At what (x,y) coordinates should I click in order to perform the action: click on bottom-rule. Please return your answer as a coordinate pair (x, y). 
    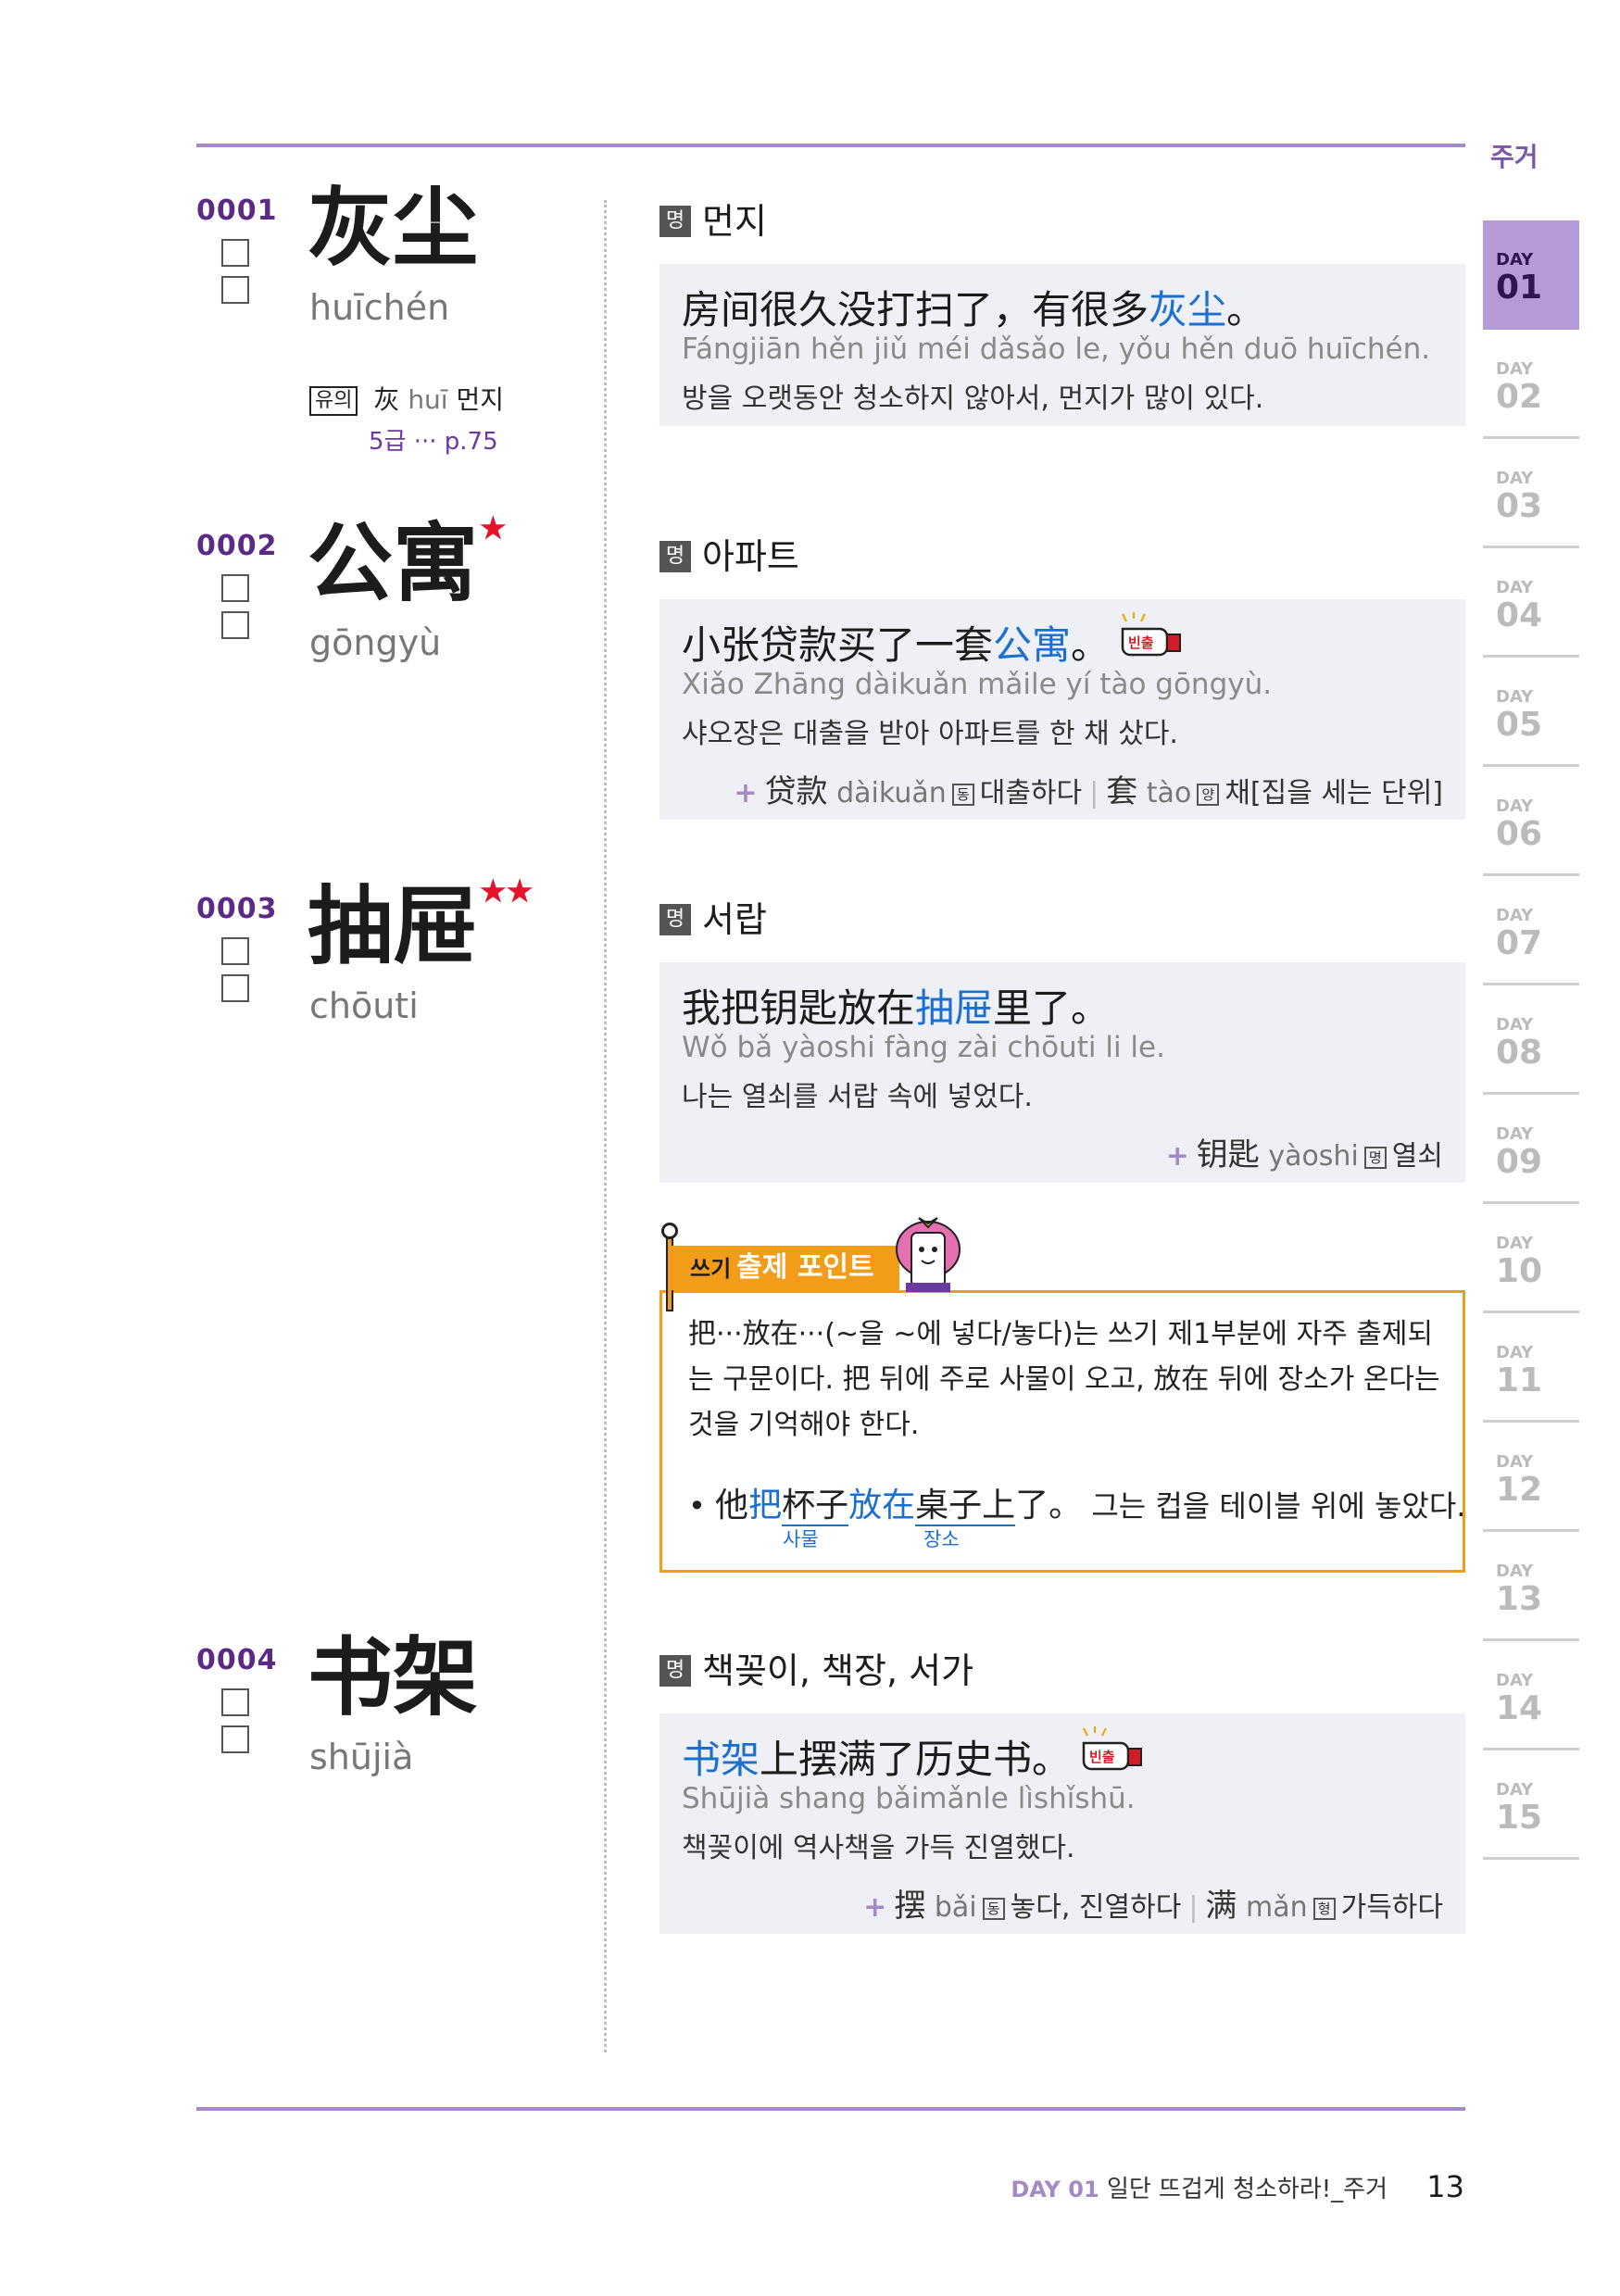
    Looking at the image, I should click on (831, 2109).